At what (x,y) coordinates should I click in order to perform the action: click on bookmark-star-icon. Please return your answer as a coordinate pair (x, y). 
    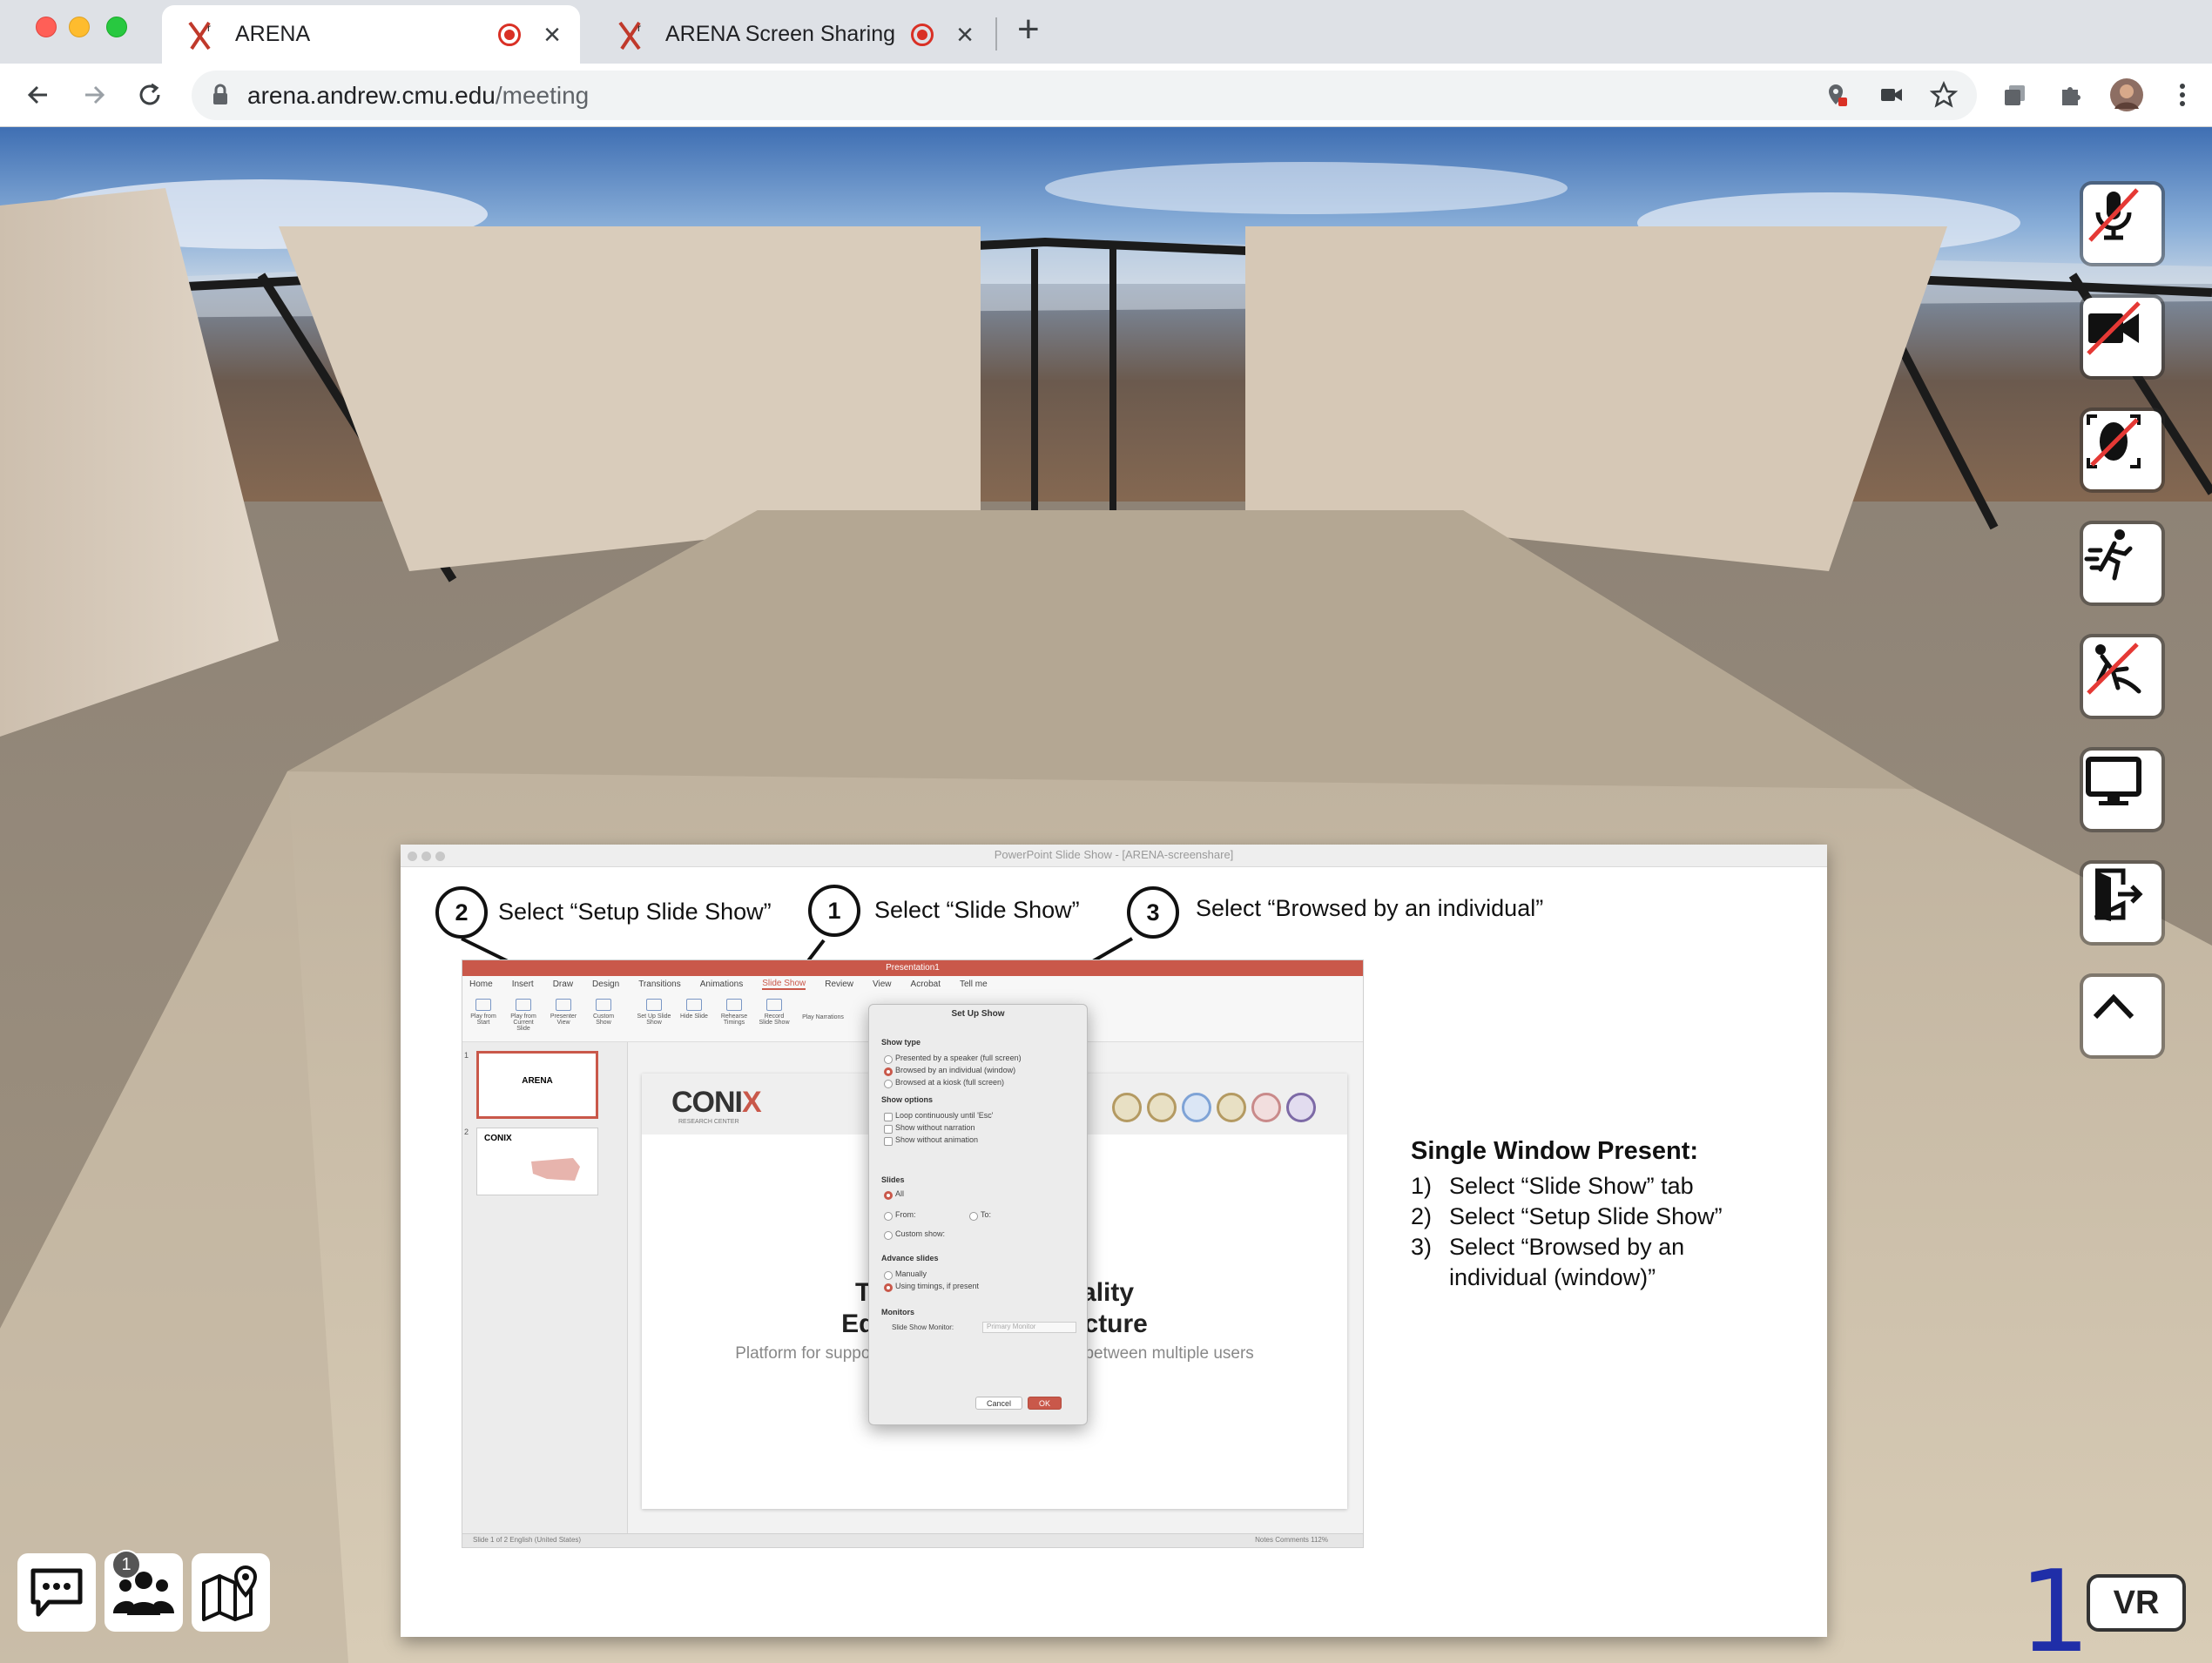
    Looking at the image, I should click on (1944, 95).